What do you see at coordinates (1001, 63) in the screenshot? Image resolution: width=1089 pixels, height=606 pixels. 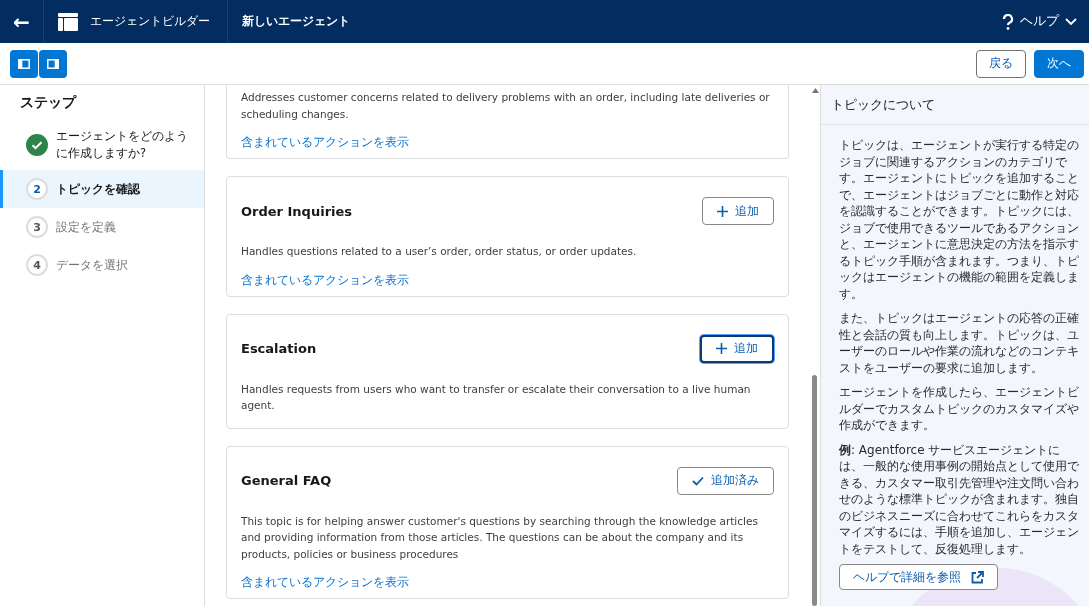 I see `back-step-button: 戻る` at bounding box center [1001, 63].